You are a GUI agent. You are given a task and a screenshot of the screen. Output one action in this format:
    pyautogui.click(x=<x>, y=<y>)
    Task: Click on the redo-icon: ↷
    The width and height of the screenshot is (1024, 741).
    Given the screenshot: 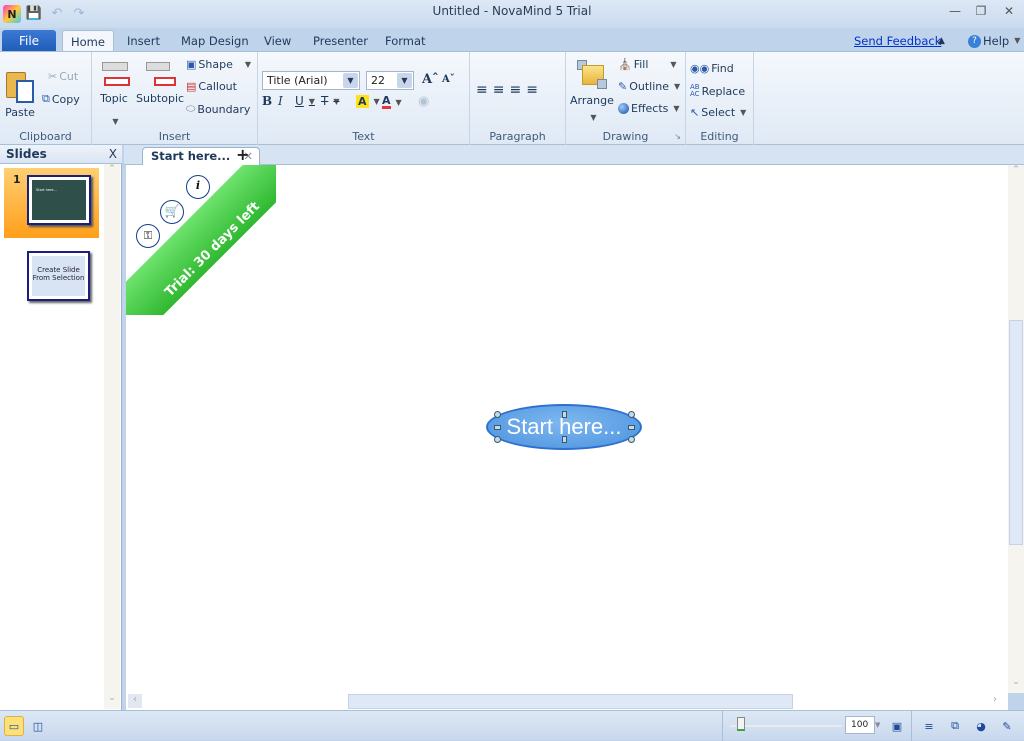 What is the action you would take?
    pyautogui.click(x=79, y=13)
    